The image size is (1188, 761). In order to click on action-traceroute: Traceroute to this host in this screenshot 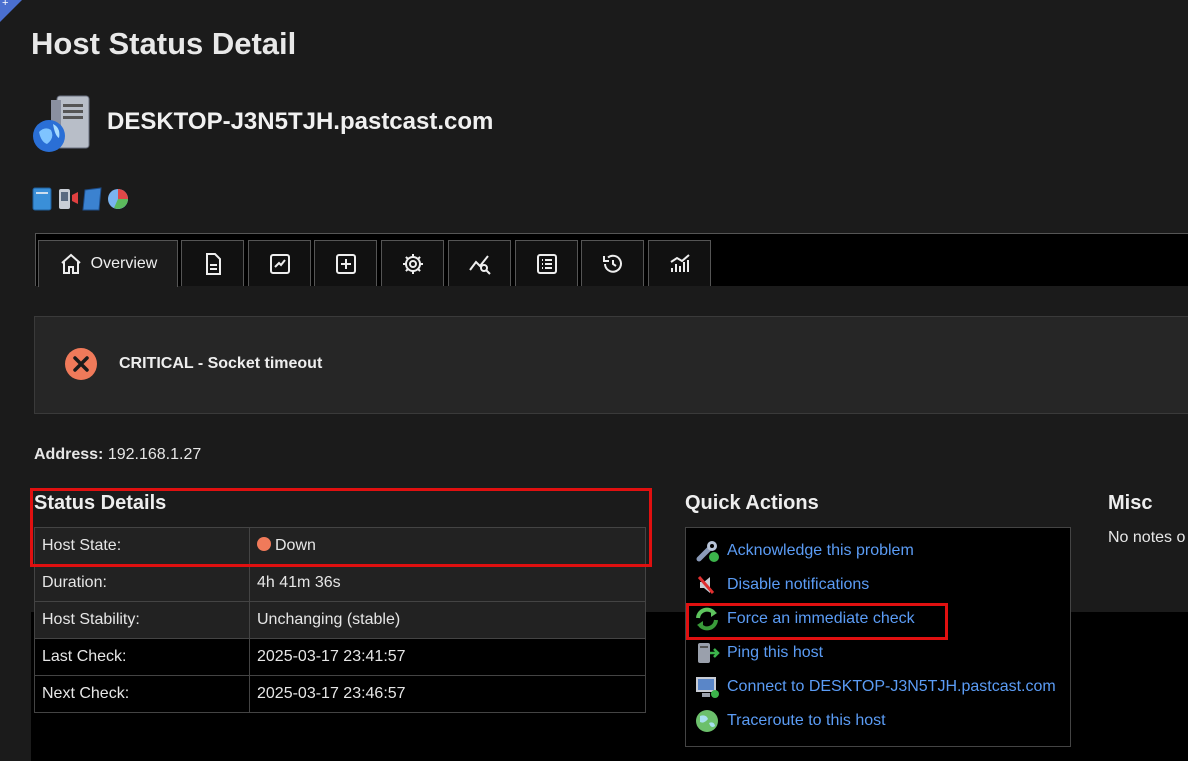, I will do `click(790, 721)`.